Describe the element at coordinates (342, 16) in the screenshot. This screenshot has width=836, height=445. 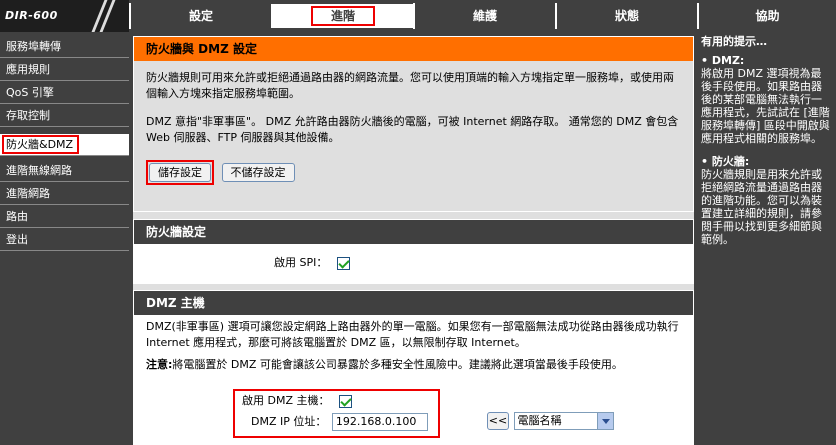
I see `tab-advanced: 進階` at that location.